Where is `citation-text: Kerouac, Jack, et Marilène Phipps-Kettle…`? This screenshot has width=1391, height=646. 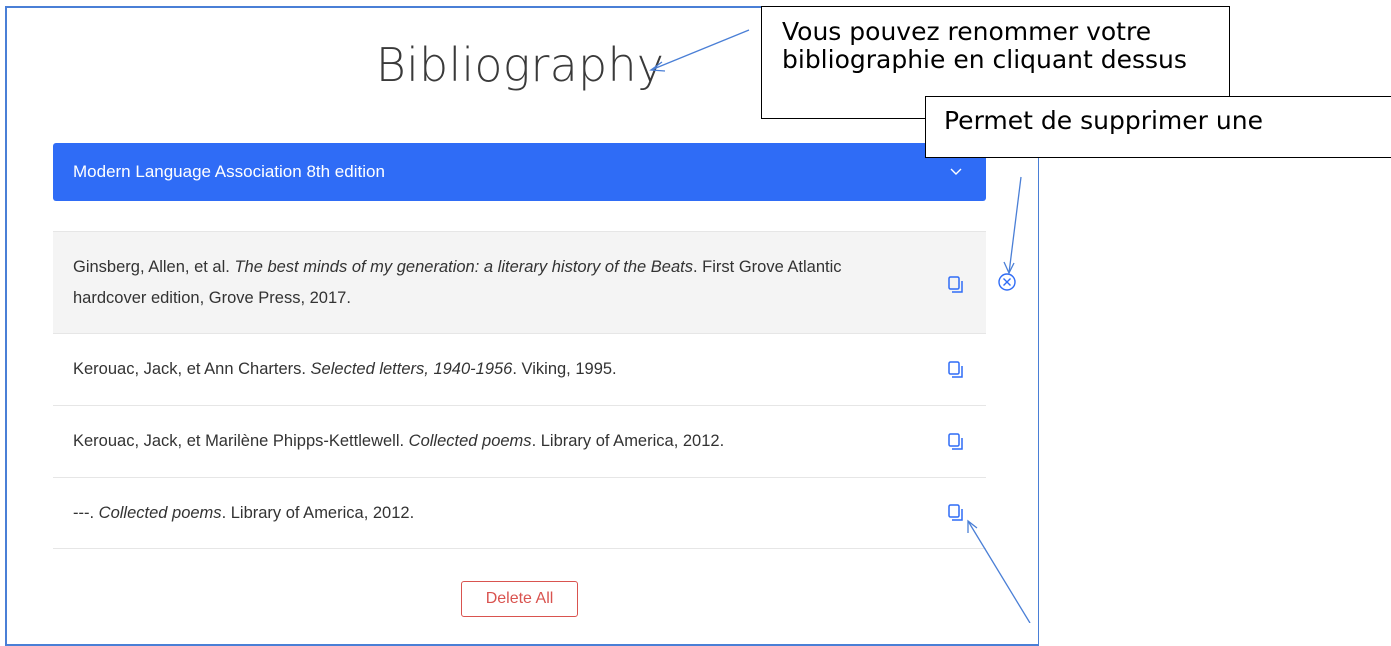 citation-text: Kerouac, Jack, et Marilène Phipps-Kettle… is located at coordinates (399, 441).